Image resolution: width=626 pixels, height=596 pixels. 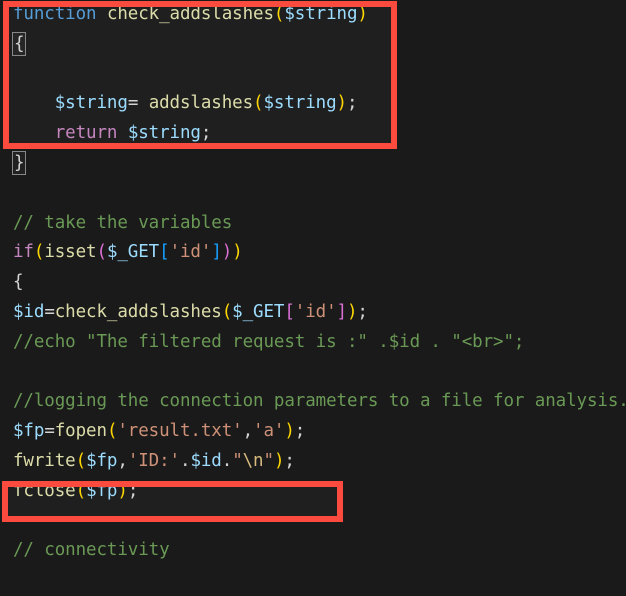 What do you see at coordinates (227, 252) in the screenshot?
I see `token-paren-close-2: )` at bounding box center [227, 252].